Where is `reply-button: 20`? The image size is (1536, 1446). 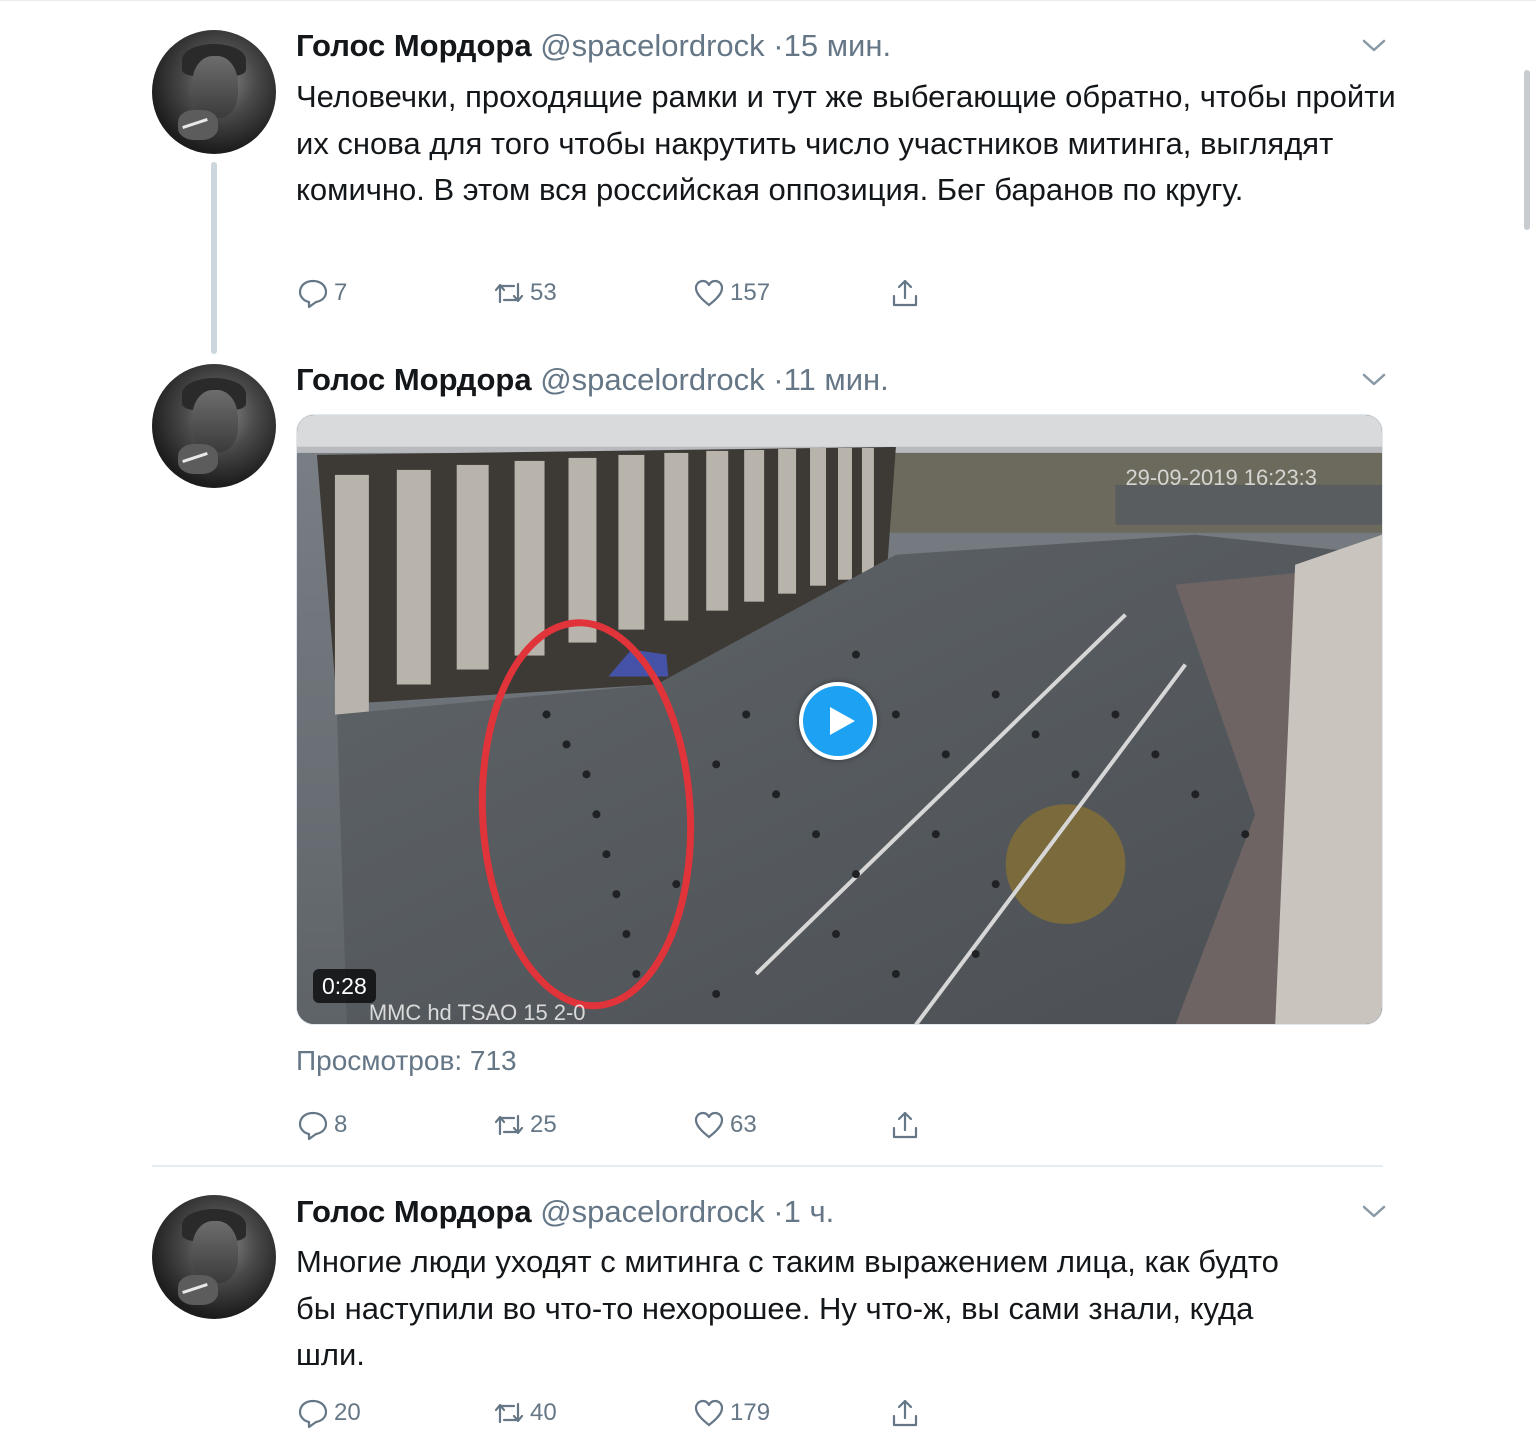
reply-button: 20 is located at coordinates (328, 1413).